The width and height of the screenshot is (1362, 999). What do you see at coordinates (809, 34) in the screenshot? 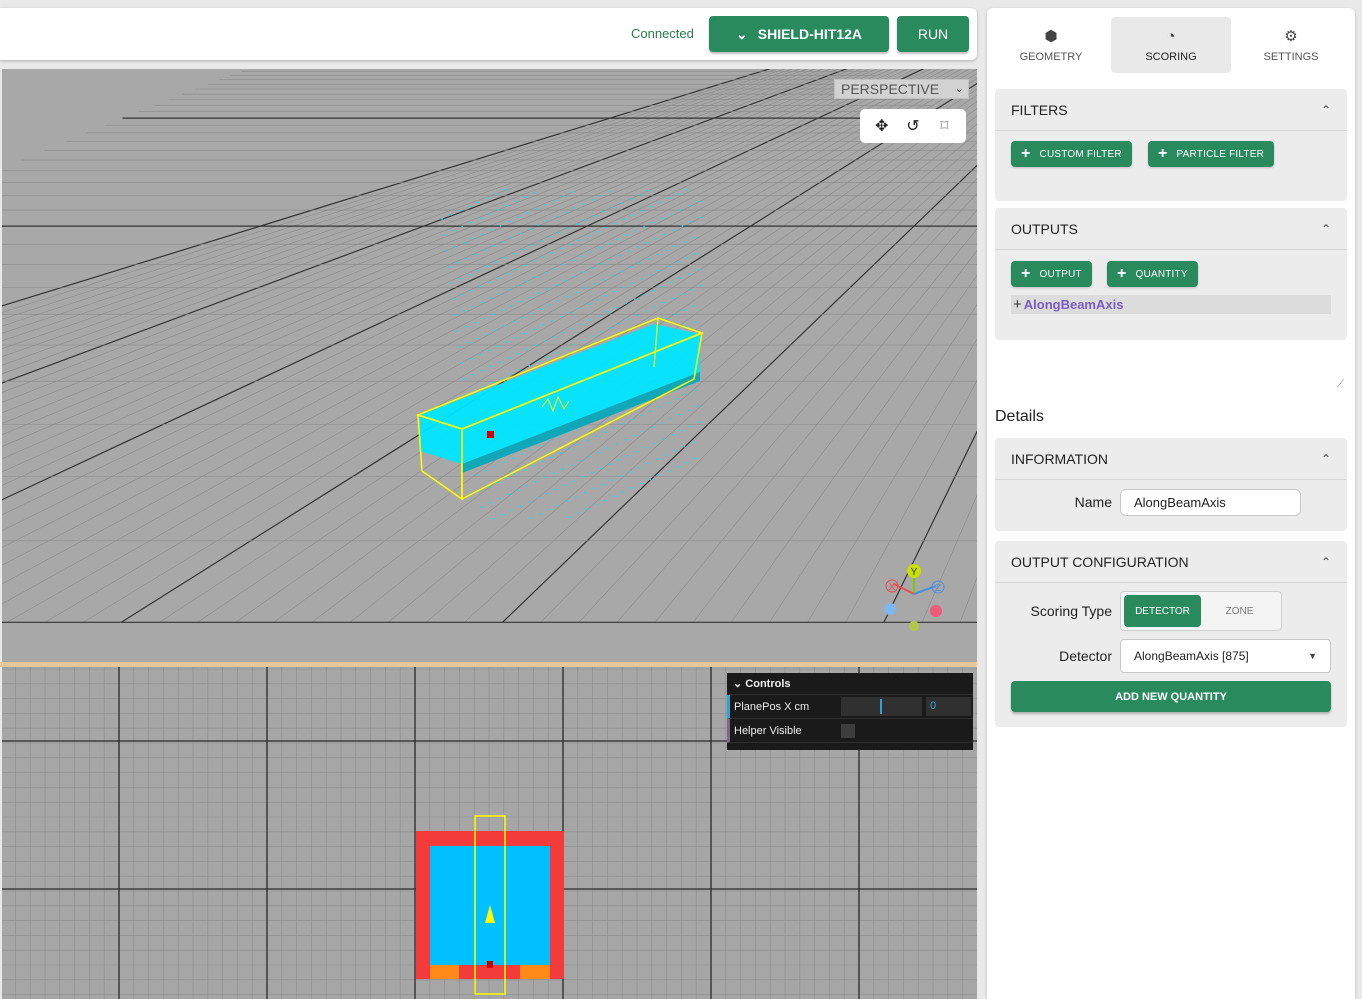
I see `simulator-label: SHIELD-HIT12A` at bounding box center [809, 34].